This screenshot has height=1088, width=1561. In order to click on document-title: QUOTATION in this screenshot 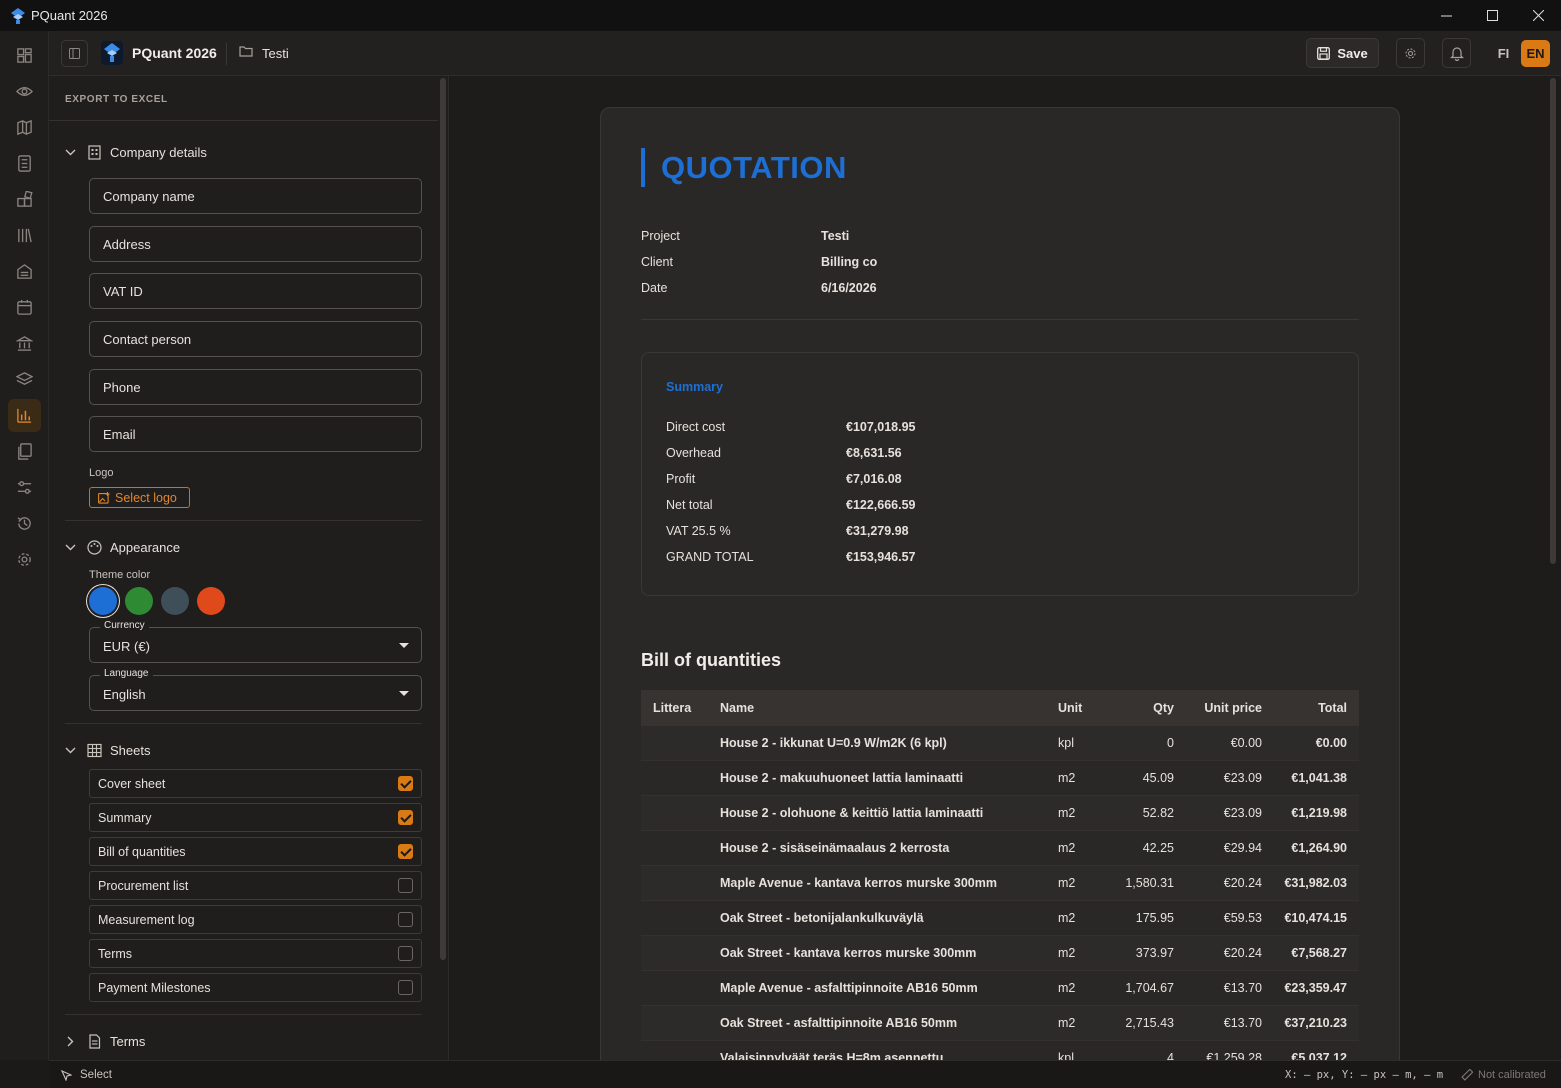, I will do `click(754, 167)`.